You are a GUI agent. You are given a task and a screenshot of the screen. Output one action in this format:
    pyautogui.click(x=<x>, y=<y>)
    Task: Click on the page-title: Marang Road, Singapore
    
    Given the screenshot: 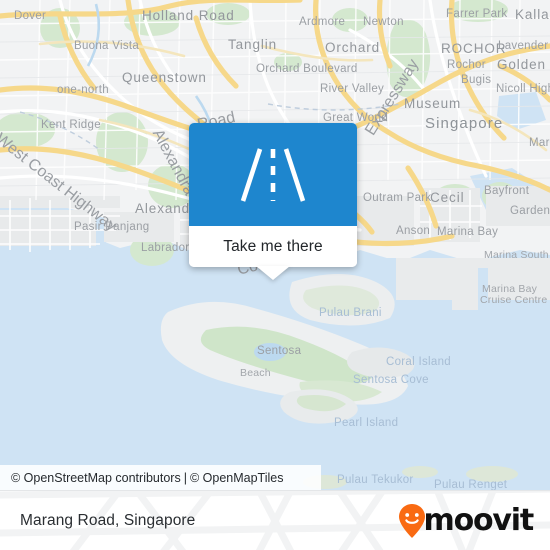 What is the action you would take?
    pyautogui.click(x=108, y=520)
    